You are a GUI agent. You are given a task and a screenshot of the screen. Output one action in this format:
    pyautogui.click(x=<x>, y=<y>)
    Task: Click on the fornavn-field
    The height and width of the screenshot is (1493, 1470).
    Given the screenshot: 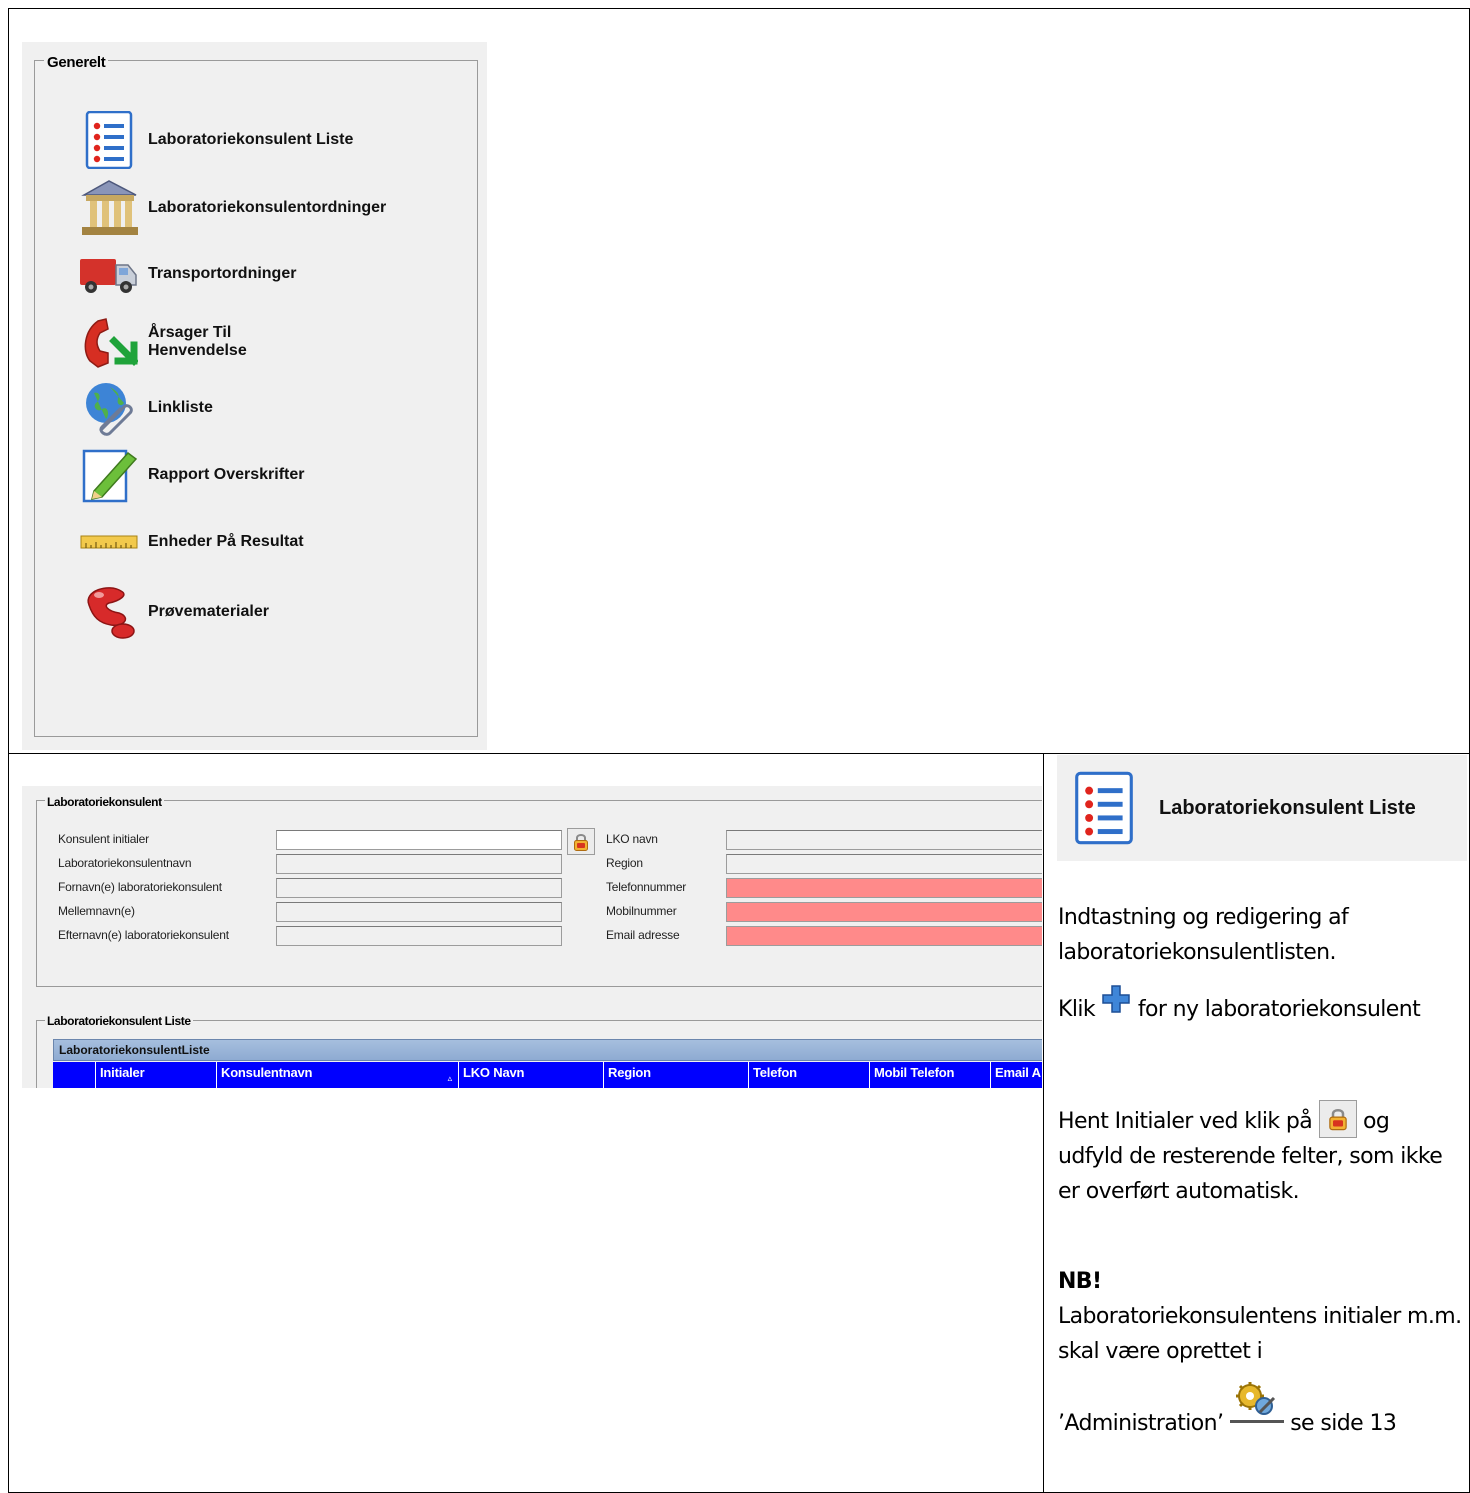 What is the action you would take?
    pyautogui.click(x=419, y=888)
    